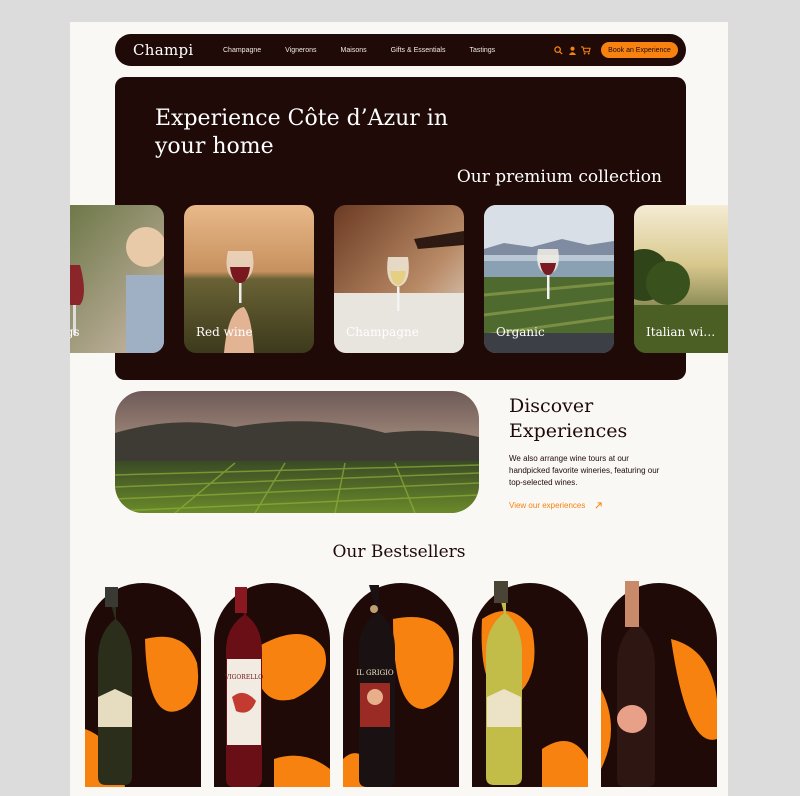 Image resolution: width=800 pixels, height=796 pixels. Describe the element at coordinates (547, 505) in the screenshot. I see `view-experiences-label: View our experiences` at that location.